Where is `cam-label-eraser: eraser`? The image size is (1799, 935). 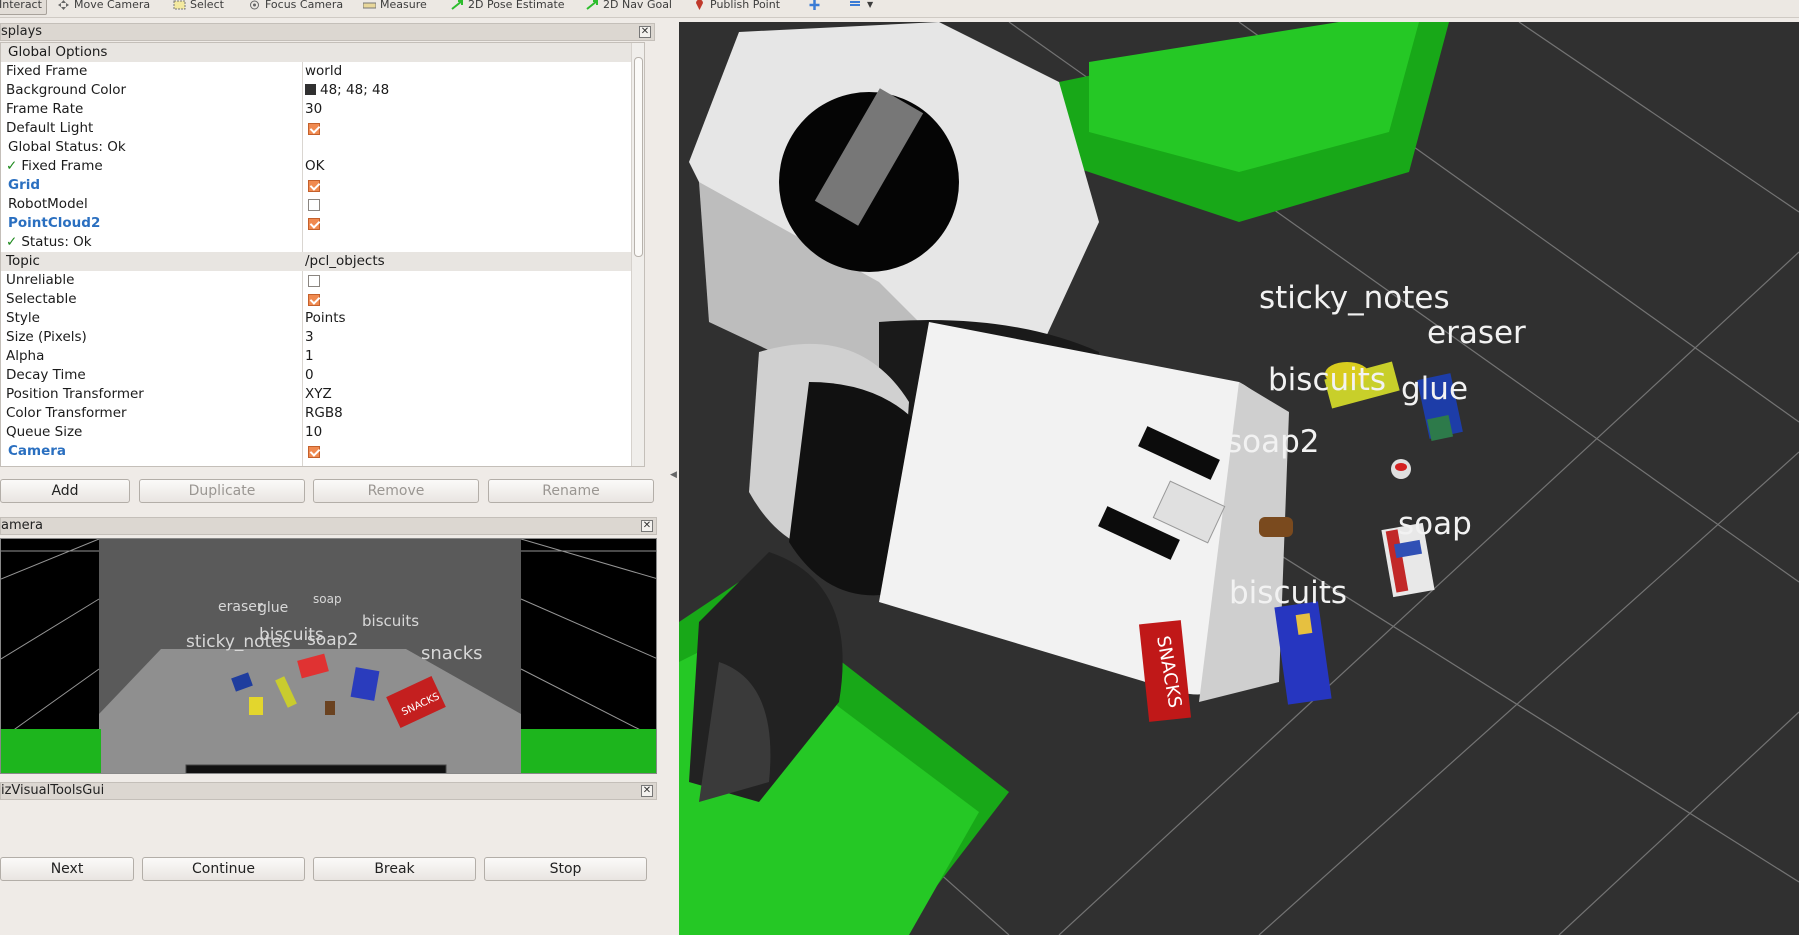
cam-label-eraser: eraser is located at coordinates (240, 607).